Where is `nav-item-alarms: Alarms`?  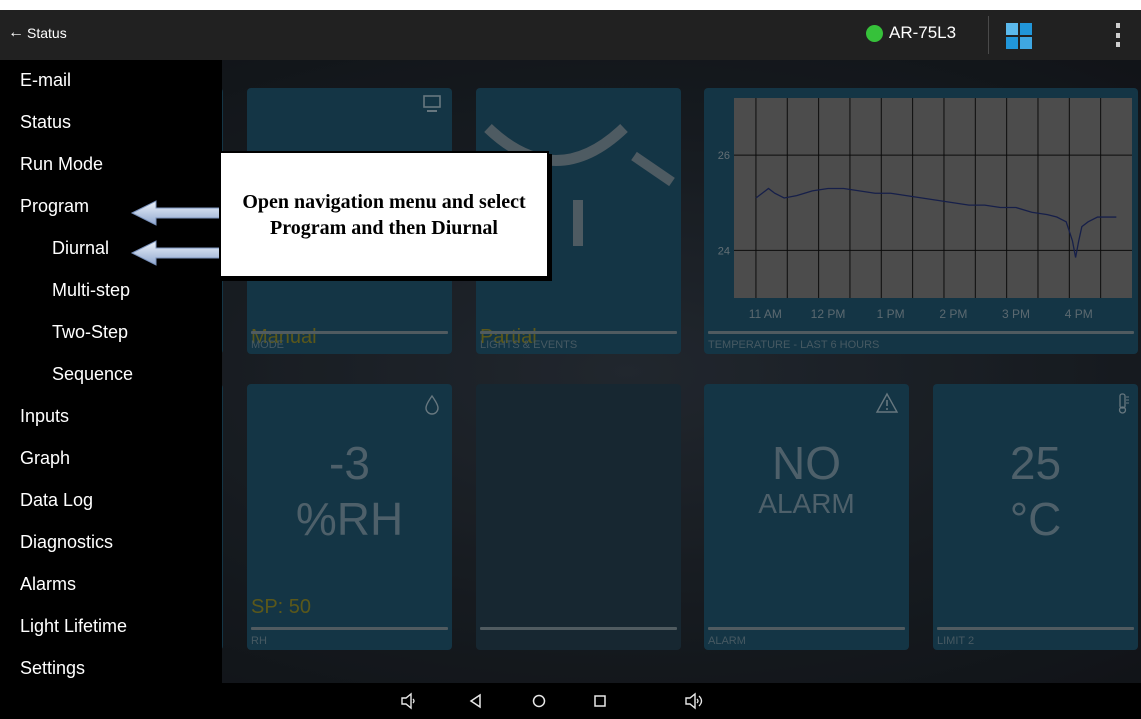
nav-item-alarms: Alarms is located at coordinates (48, 584).